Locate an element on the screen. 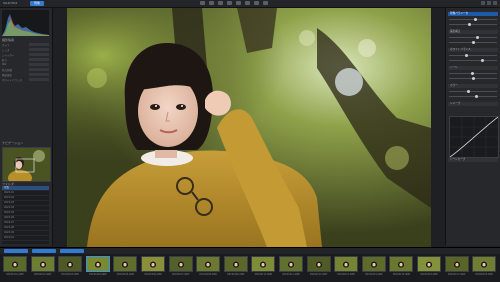 The height and width of the screenshot is (282, 500). histogram is located at coordinates (25, 23).